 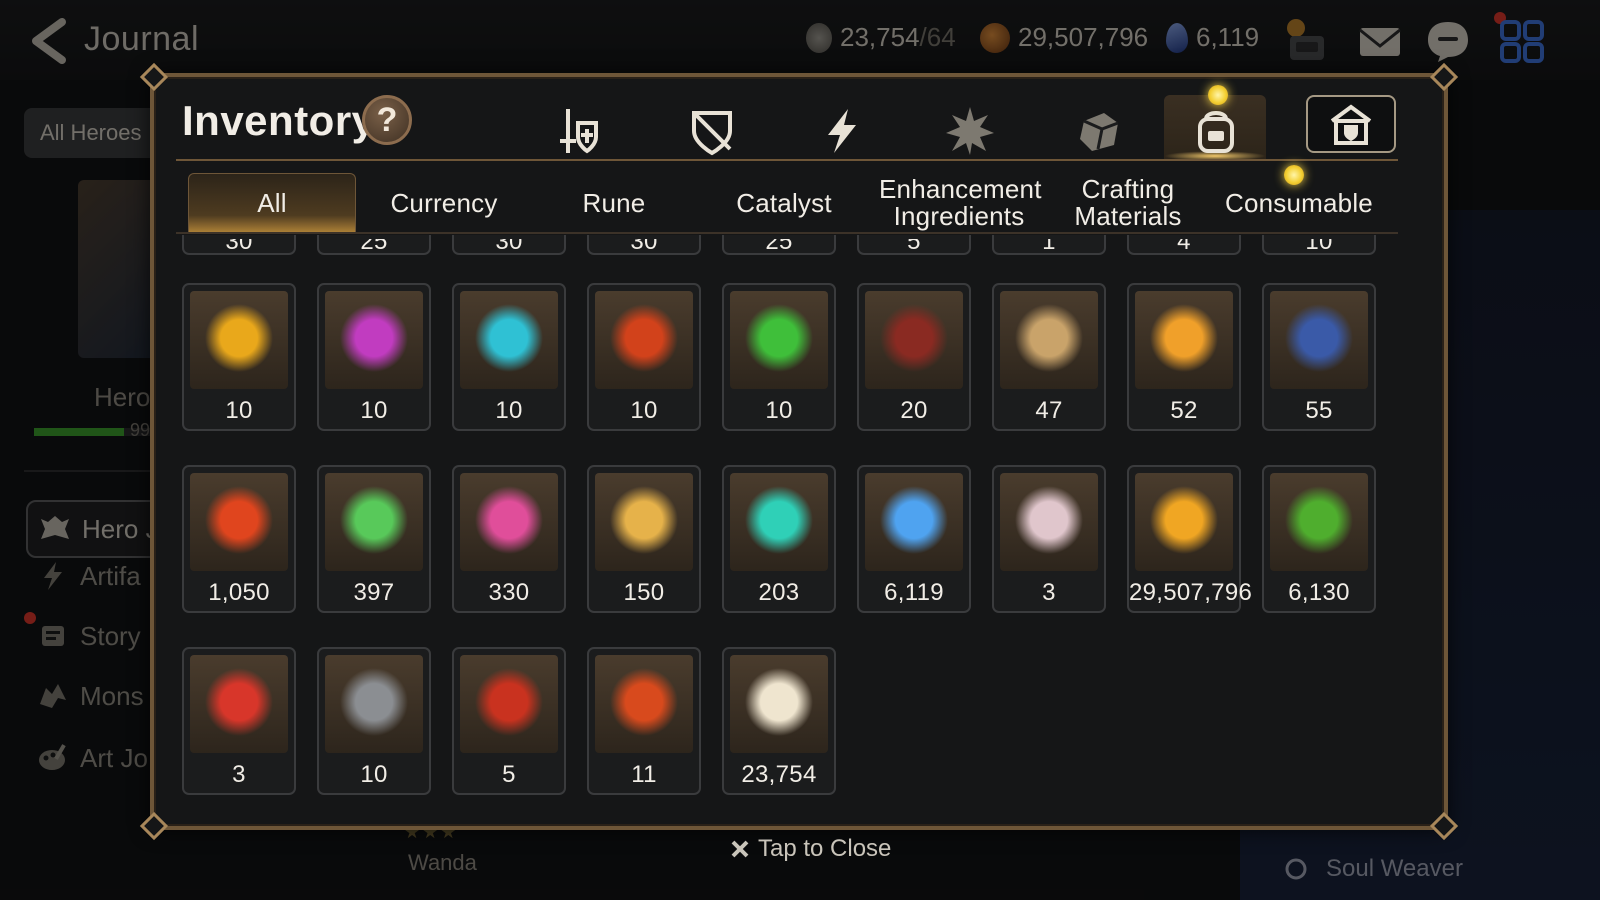 I want to click on tab-enhancement-ingredients: Enhancement Ingredients, so click(x=959, y=203).